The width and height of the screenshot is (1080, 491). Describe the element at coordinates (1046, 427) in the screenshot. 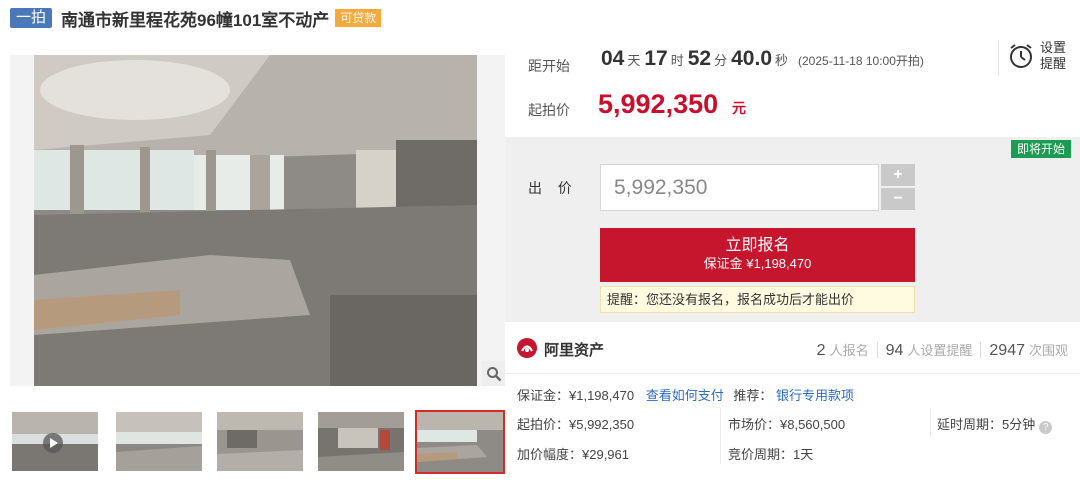

I see `help-icon: ?` at that location.